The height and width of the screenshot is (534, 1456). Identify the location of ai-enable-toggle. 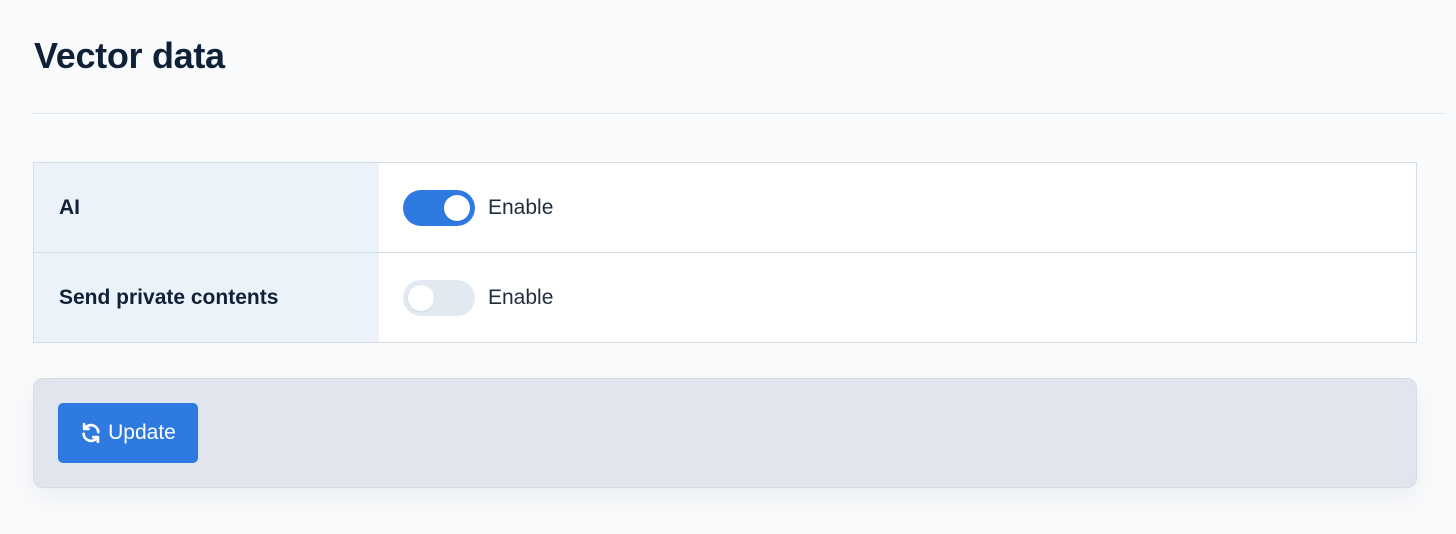
(439, 207).